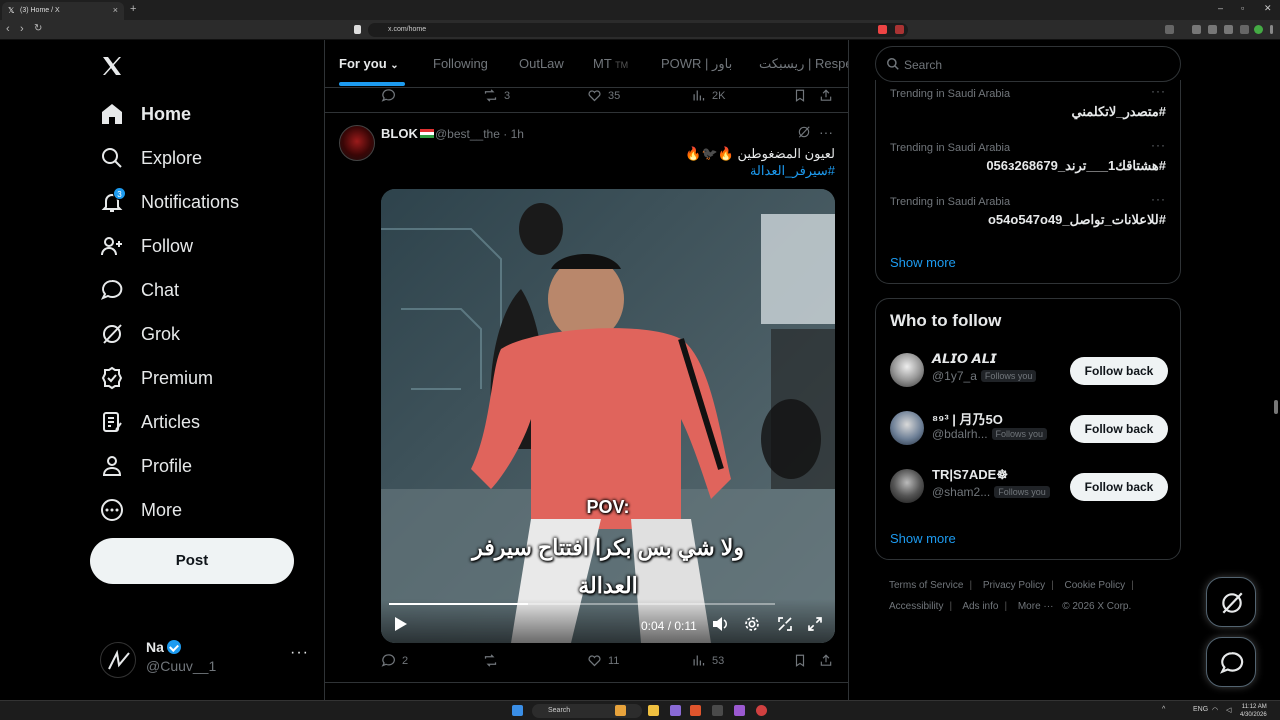 This screenshot has width=1280, height=720. Describe the element at coordinates (1231, 662) in the screenshot. I see `chat-fab-button` at that location.